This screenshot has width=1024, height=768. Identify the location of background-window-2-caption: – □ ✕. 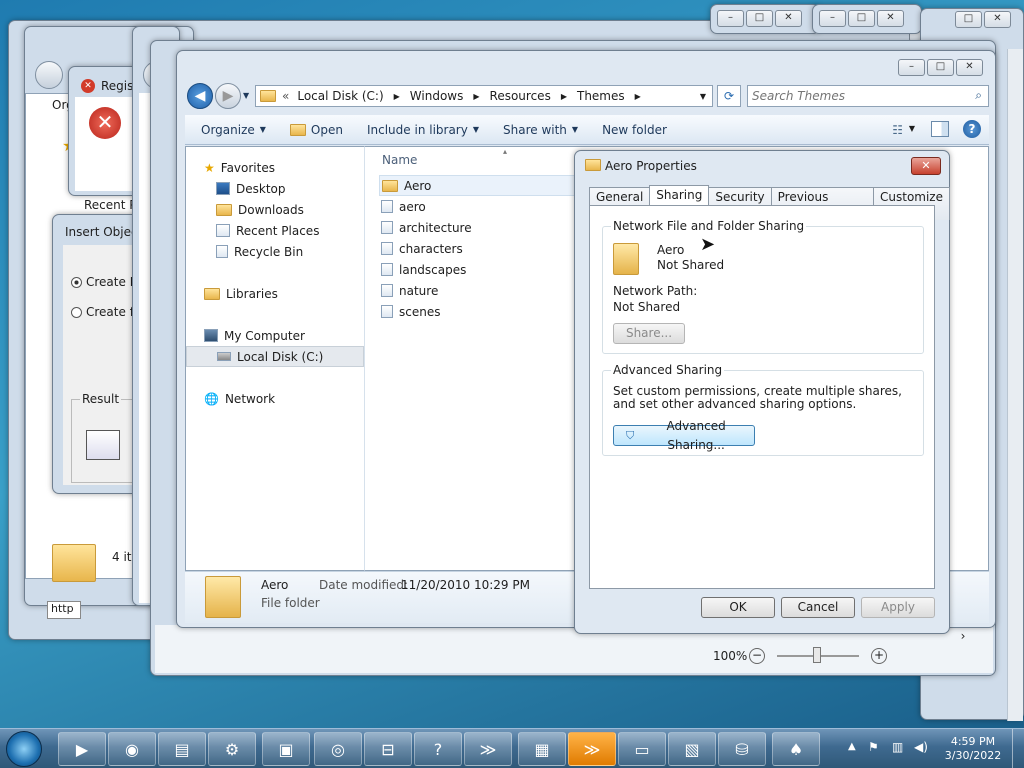
(765, 19).